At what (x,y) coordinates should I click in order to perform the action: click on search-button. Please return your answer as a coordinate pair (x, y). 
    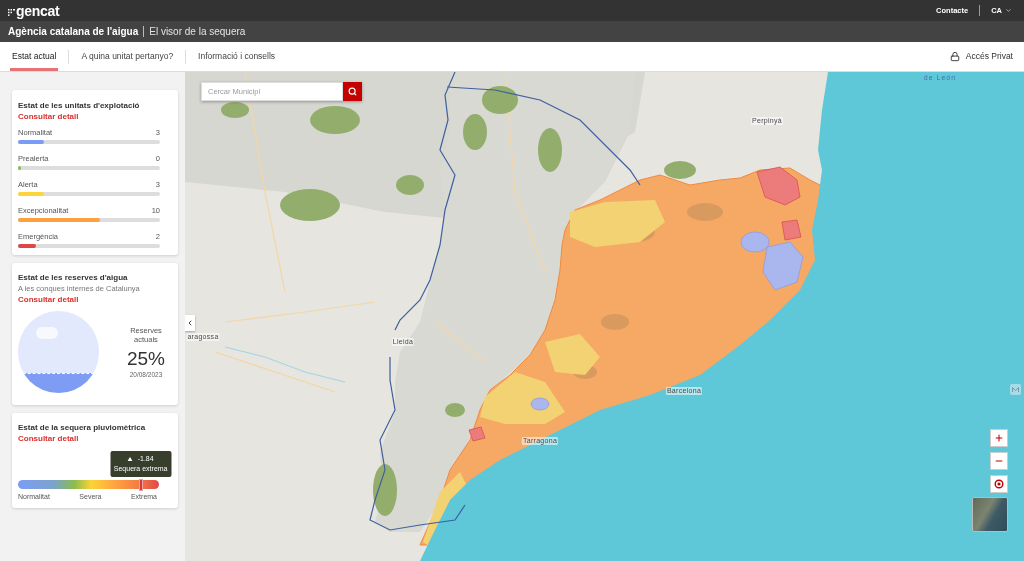
    Looking at the image, I should click on (352, 91).